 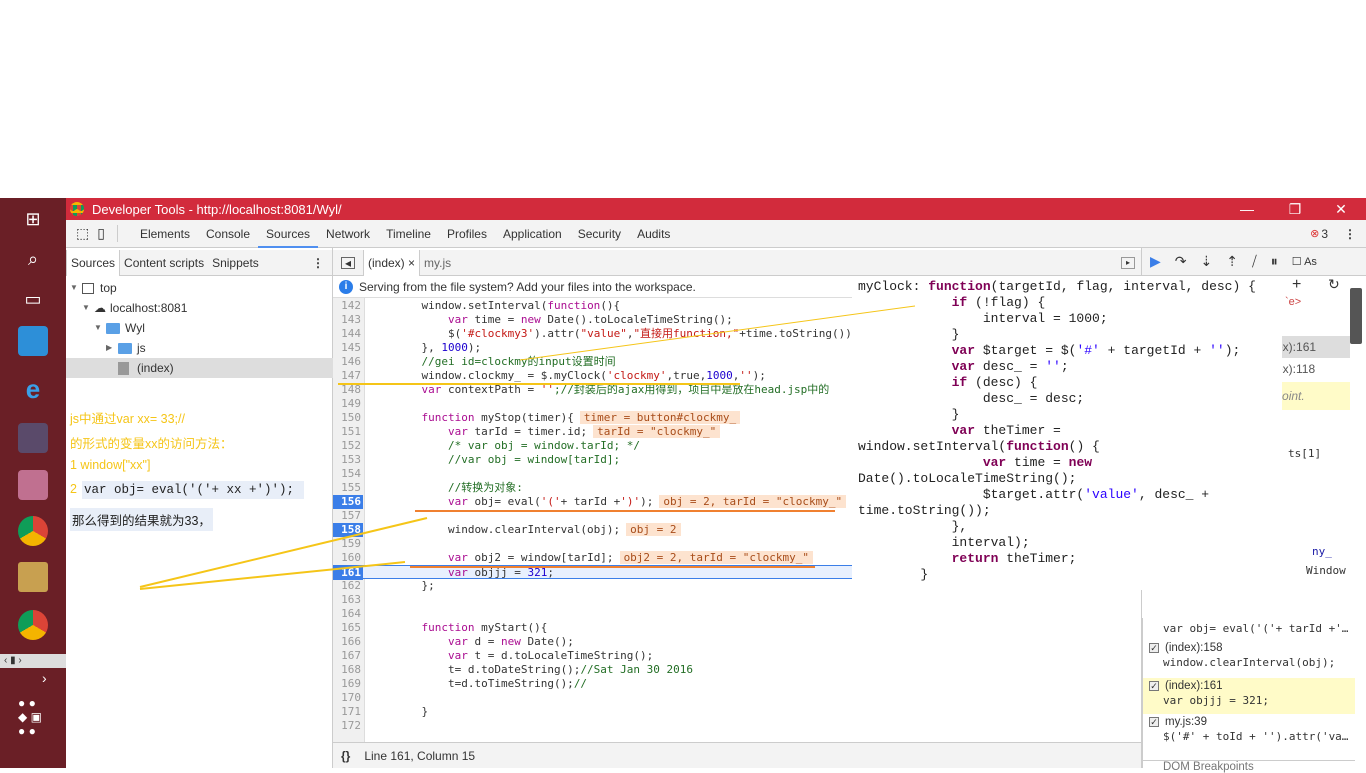 I want to click on line-number: 144, so click(x=348, y=334).